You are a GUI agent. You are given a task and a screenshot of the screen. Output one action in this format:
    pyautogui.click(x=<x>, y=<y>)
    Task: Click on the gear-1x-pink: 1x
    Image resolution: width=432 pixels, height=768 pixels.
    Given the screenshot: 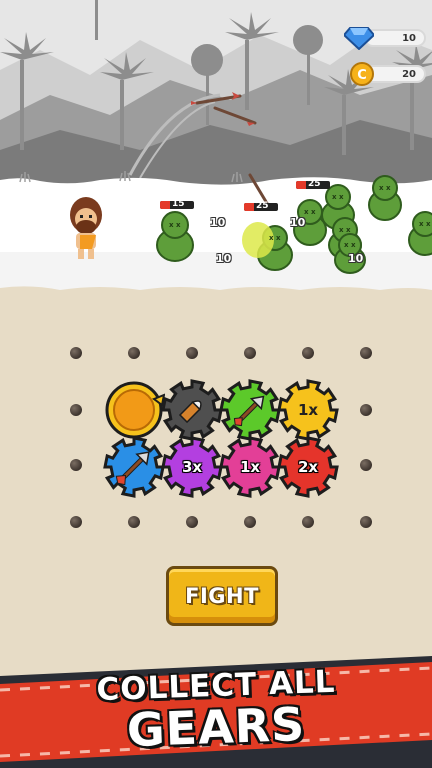 What is the action you would take?
    pyautogui.click(x=250, y=467)
    